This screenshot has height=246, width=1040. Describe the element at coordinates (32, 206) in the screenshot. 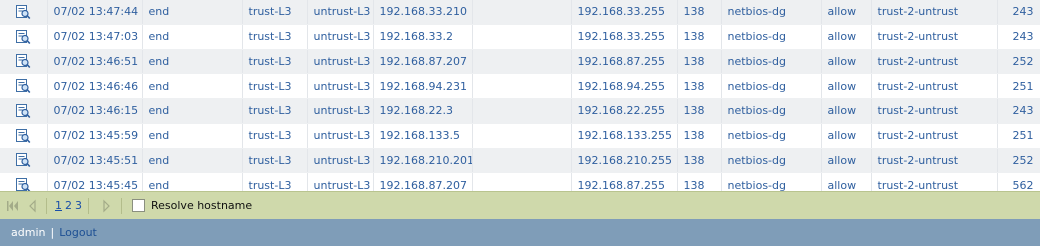

I see `prev-page-icon` at that location.